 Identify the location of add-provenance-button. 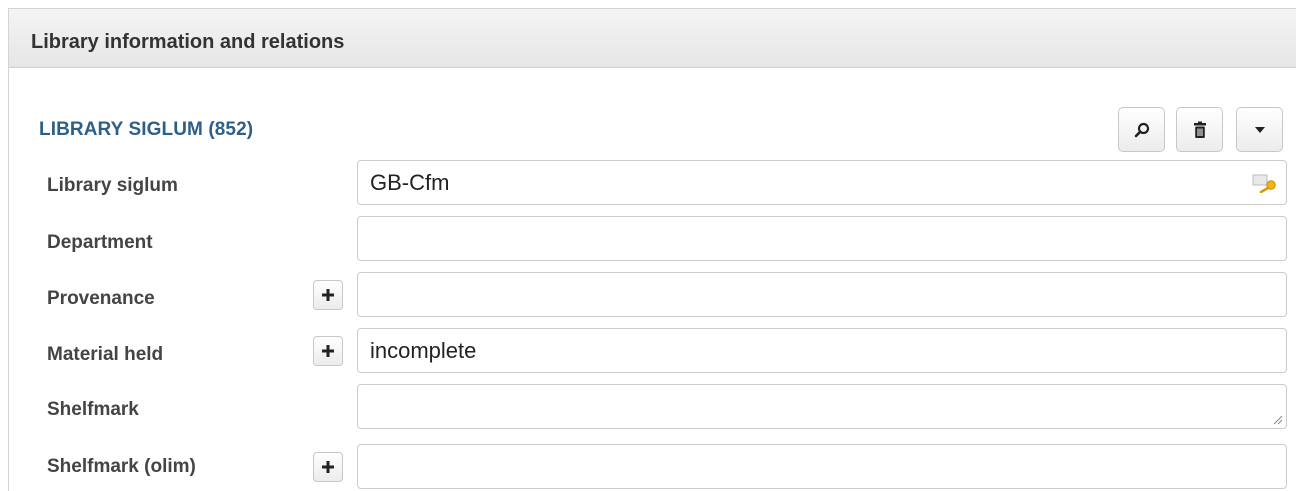
(328, 295).